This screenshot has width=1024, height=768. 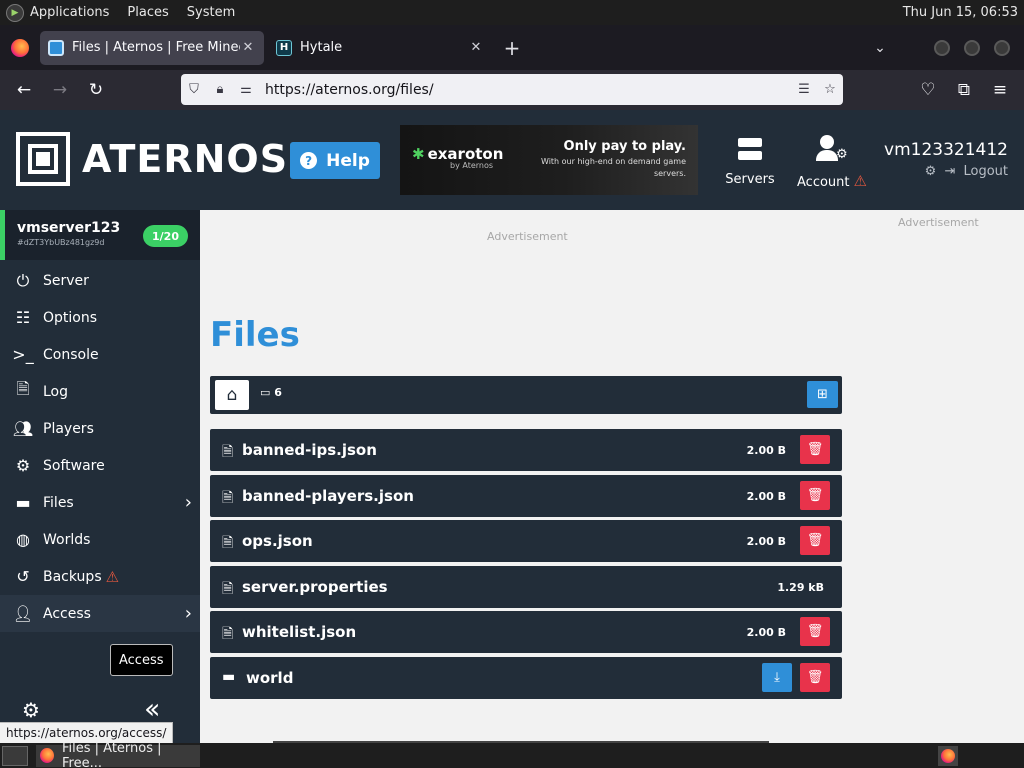 I want to click on logout-icon: ⇥, so click(x=949, y=171).